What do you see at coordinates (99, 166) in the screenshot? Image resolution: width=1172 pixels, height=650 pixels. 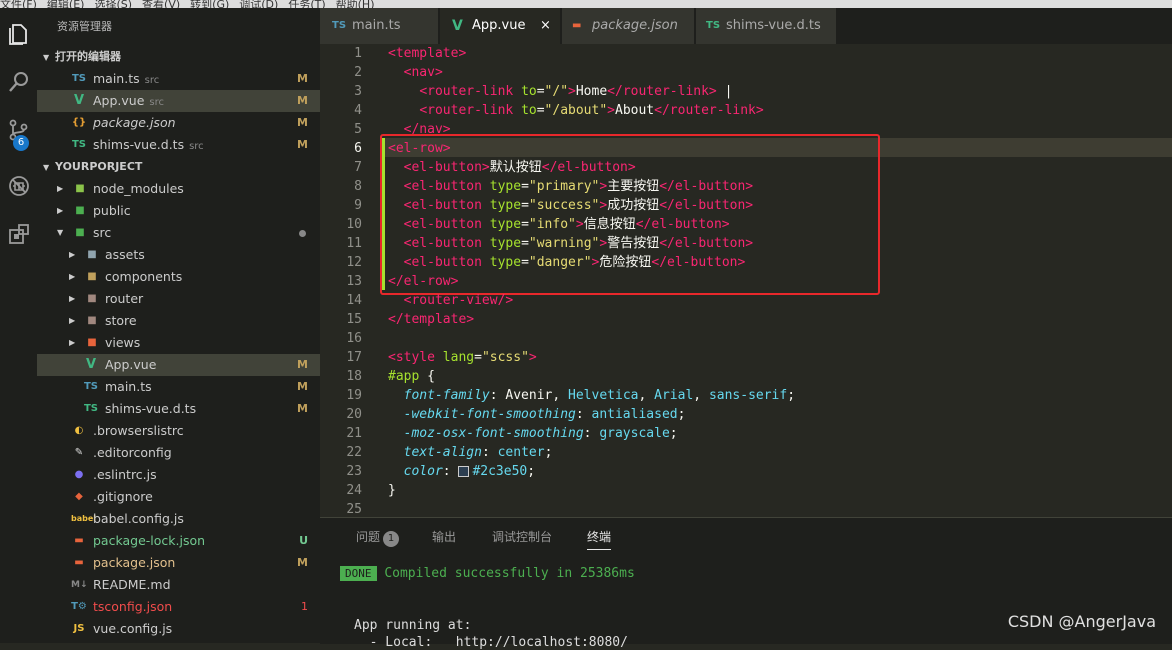 I see `project-label: YOURPORJECT` at bounding box center [99, 166].